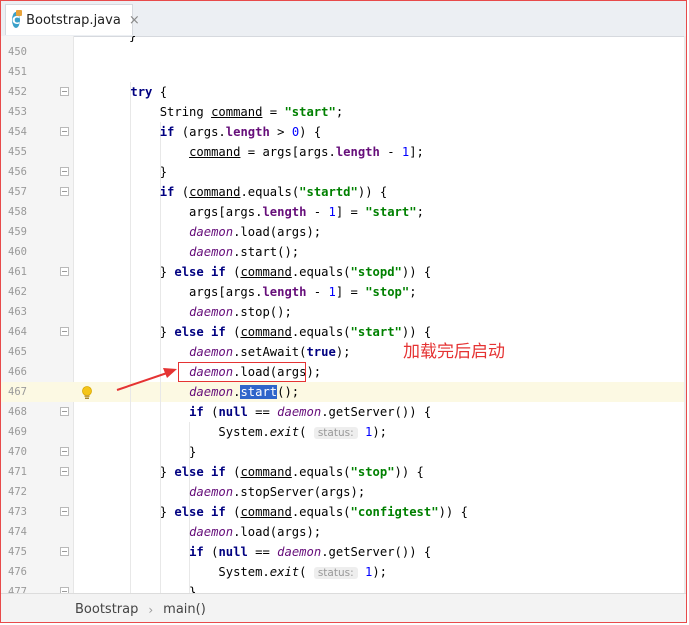  Describe the element at coordinates (17, 72) in the screenshot. I see `line-number: 451` at that location.